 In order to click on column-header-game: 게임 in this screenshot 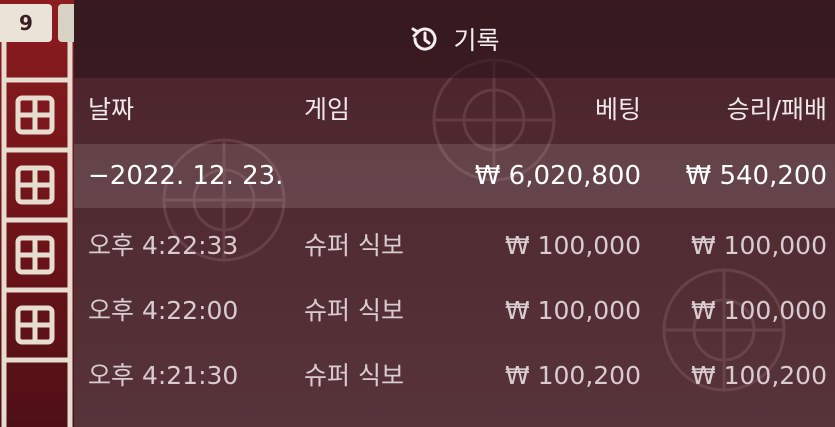, I will do `click(327, 109)`.